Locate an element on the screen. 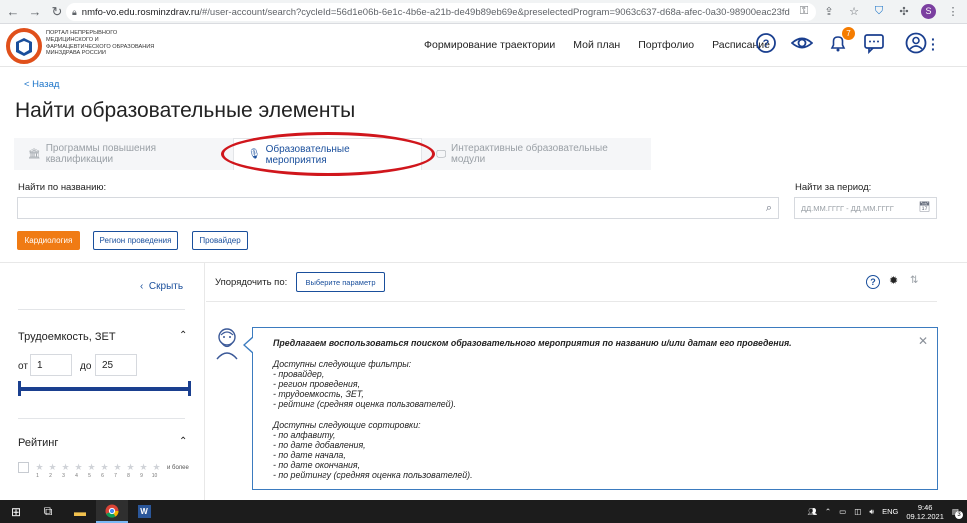 This screenshot has width=967, height=523. battery-icon: ▭ is located at coordinates (842, 511).